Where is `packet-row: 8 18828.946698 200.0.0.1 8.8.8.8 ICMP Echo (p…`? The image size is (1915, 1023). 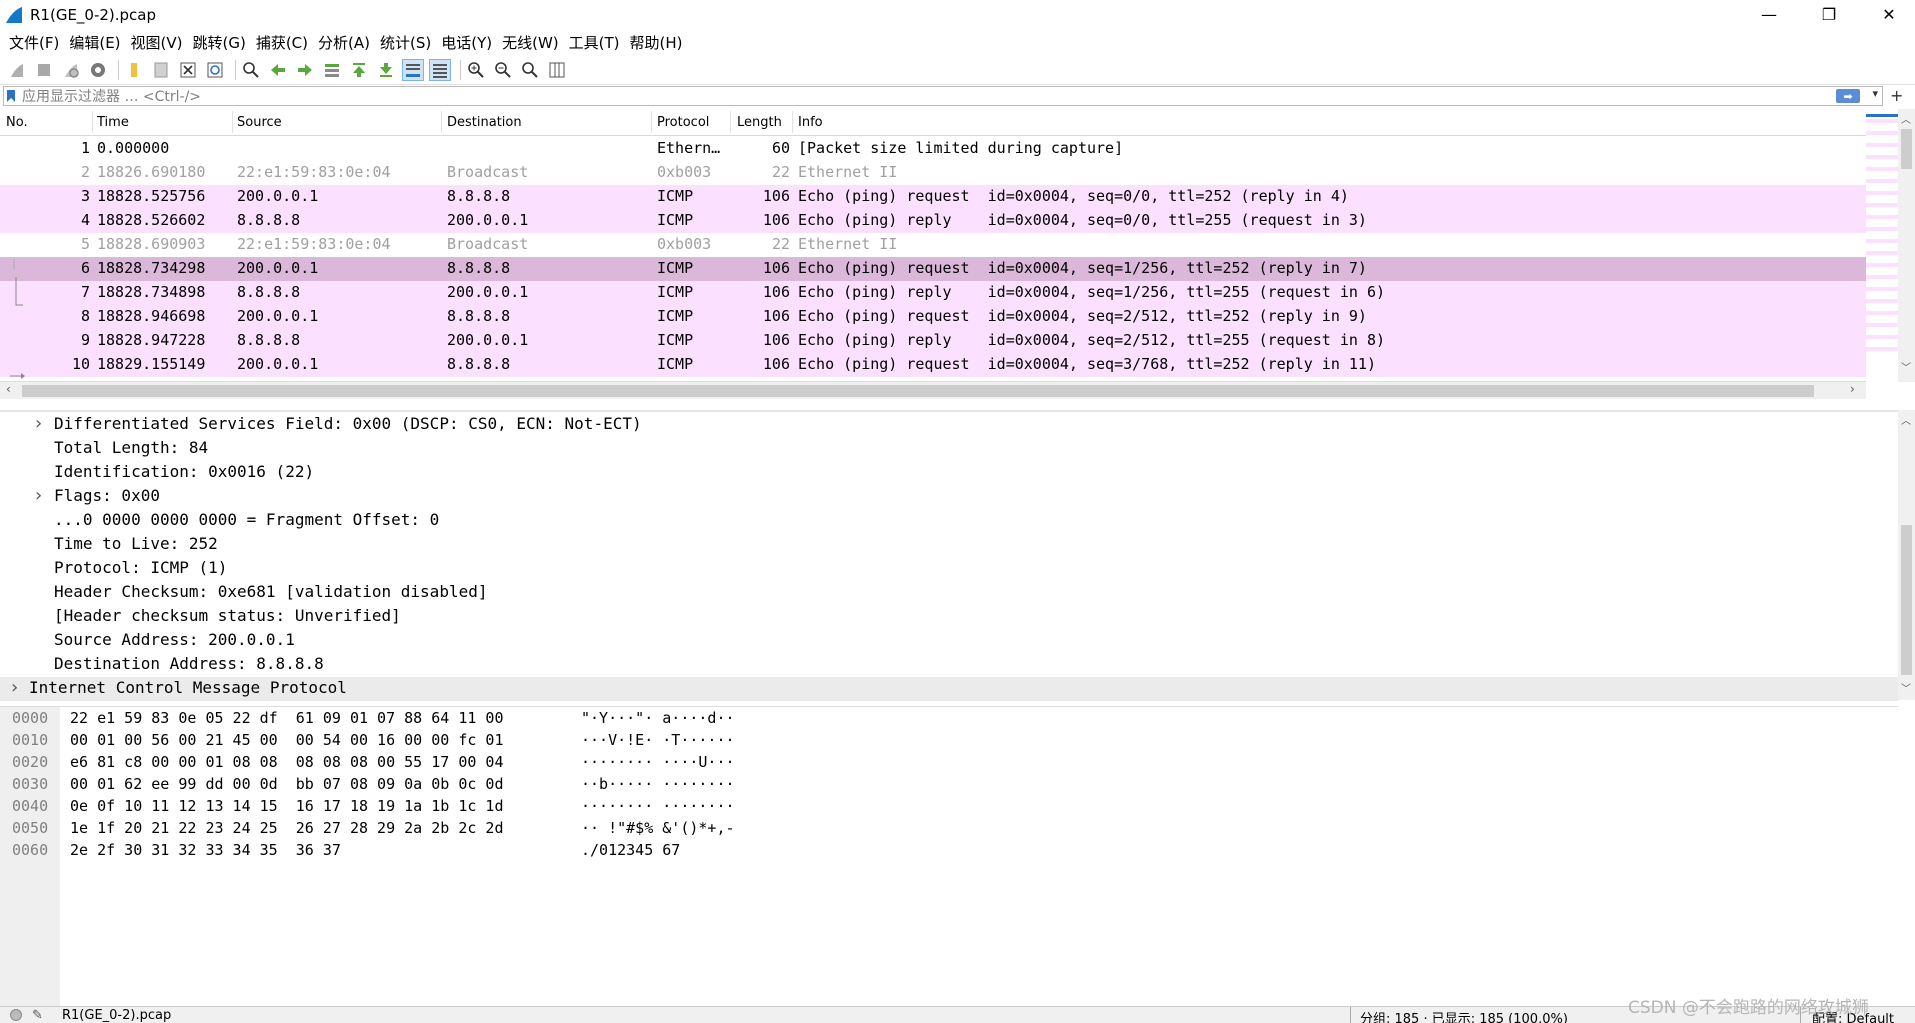
packet-row: 8 18828.946698 200.0.0.1 8.8.8.8 ICMP Echo (p… is located at coordinates (933, 317).